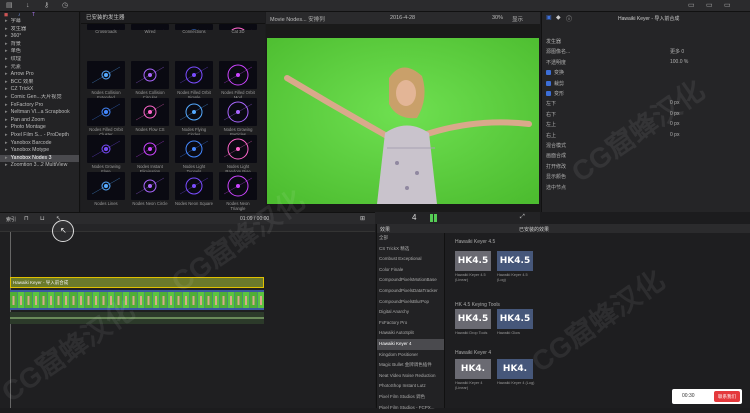 This screenshot has height=413, width=750. What do you see at coordinates (39, 52) in the screenshot?
I see `sidebar-item: ▸单色` at bounding box center [39, 52].